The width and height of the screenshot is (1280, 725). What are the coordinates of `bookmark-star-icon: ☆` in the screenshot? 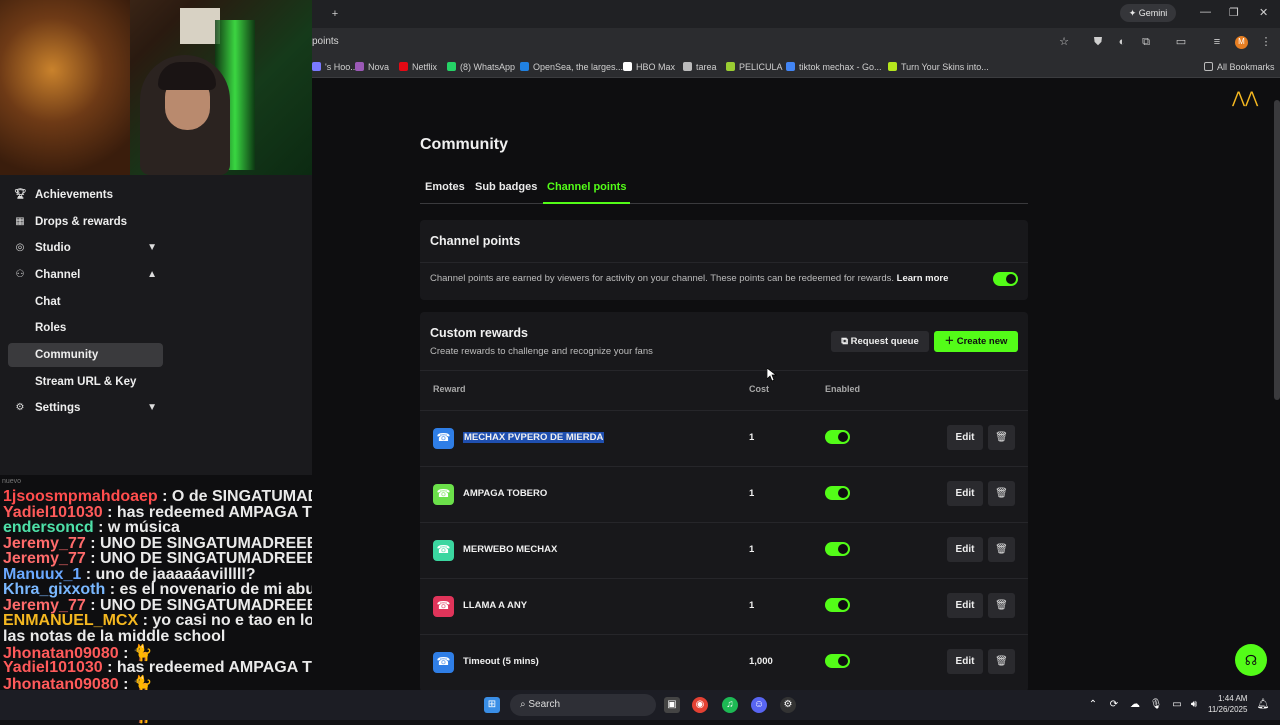 It's located at (1064, 42).